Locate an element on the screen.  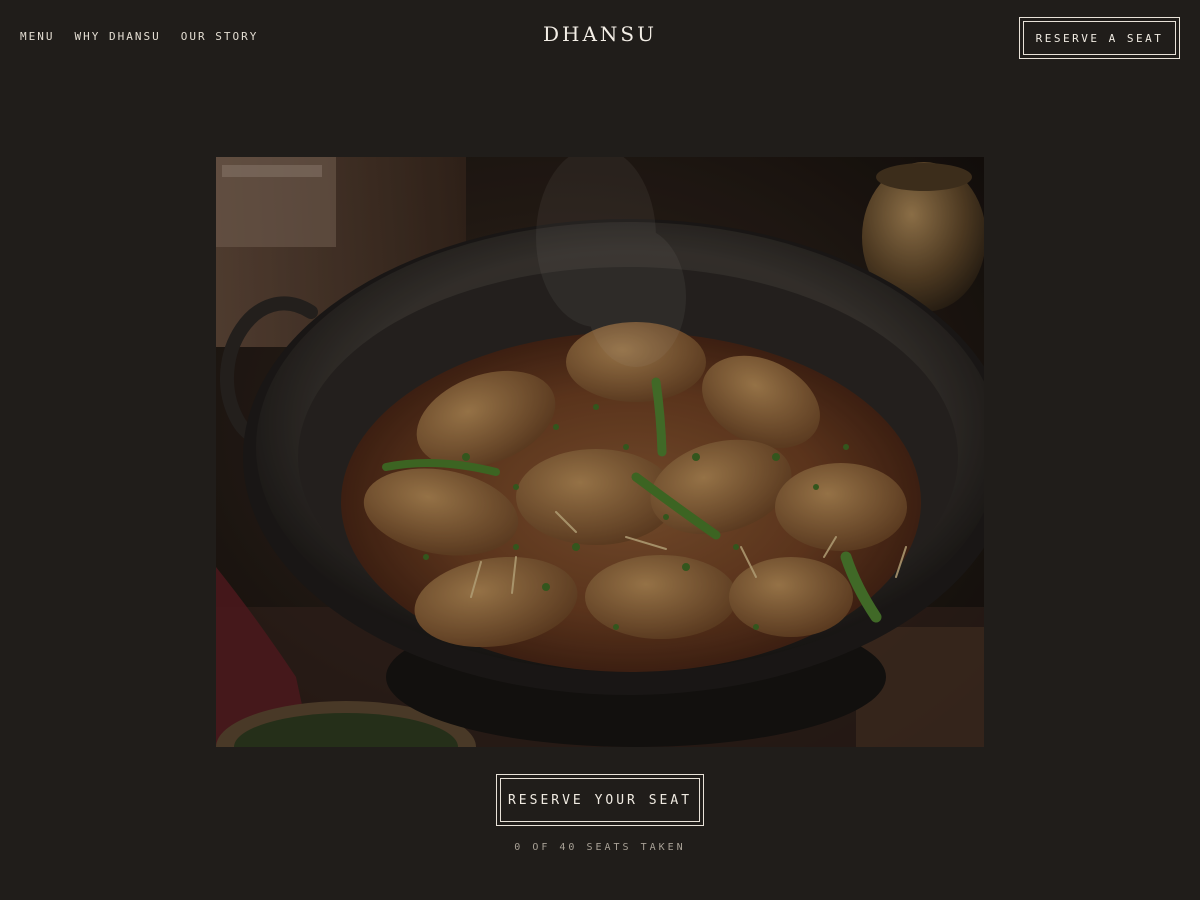
reserve-a-seat-label: RESERVE A SEAT is located at coordinates (1099, 38).